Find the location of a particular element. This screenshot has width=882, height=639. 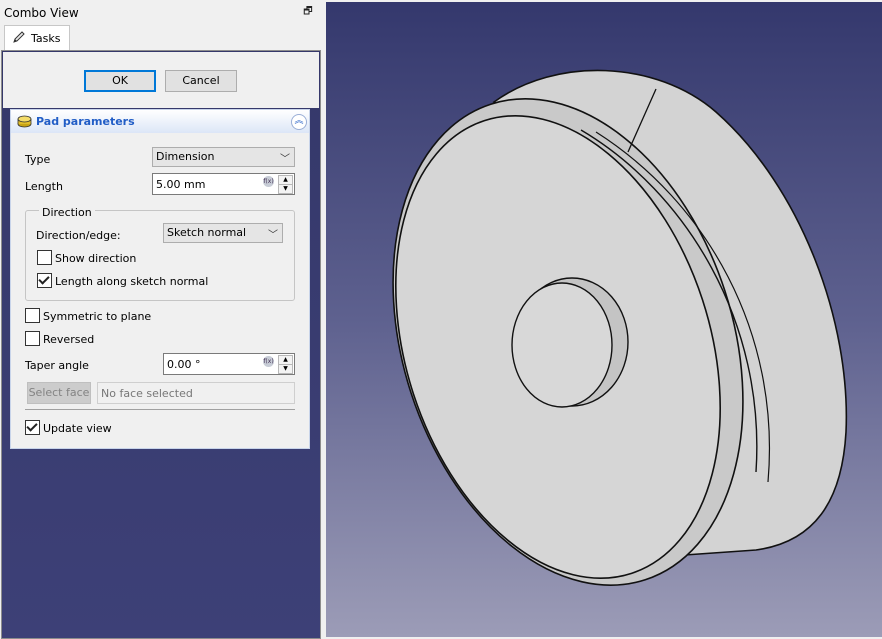

length-value: 5.00 mm is located at coordinates (181, 184).